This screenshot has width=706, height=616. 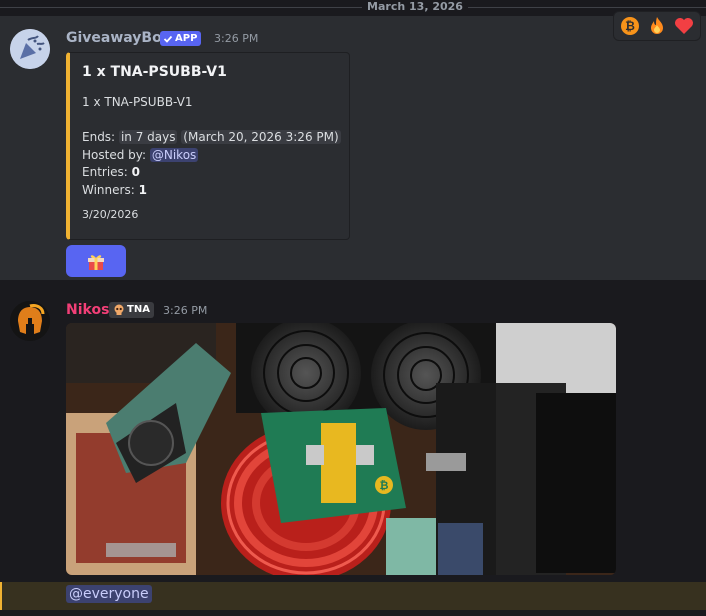 What do you see at coordinates (353, 596) in the screenshot?
I see `mention-highlight-row: @everyone` at bounding box center [353, 596].